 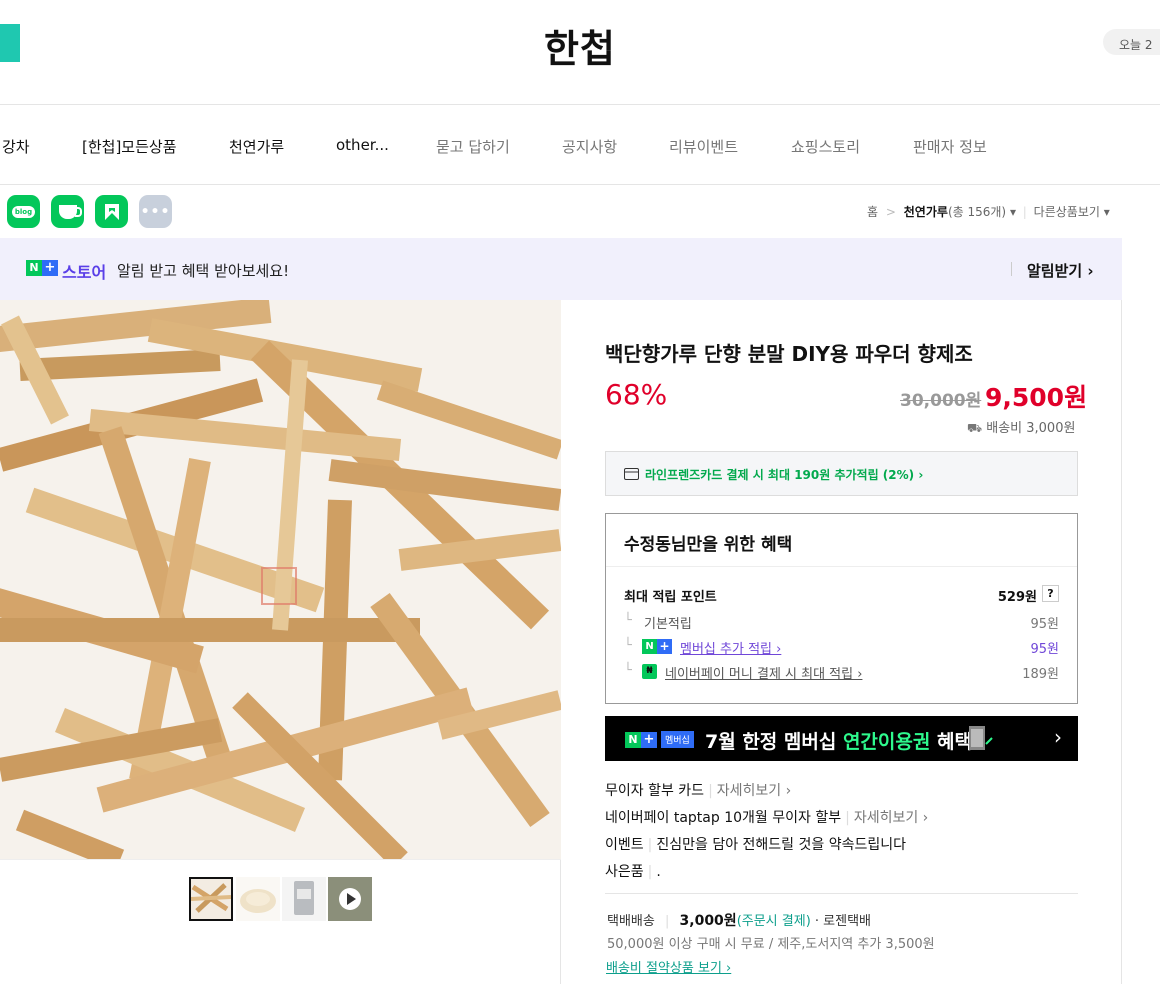 I want to click on shipping-fee: ⛟ 배송비 3,000원, so click(x=1021, y=427).